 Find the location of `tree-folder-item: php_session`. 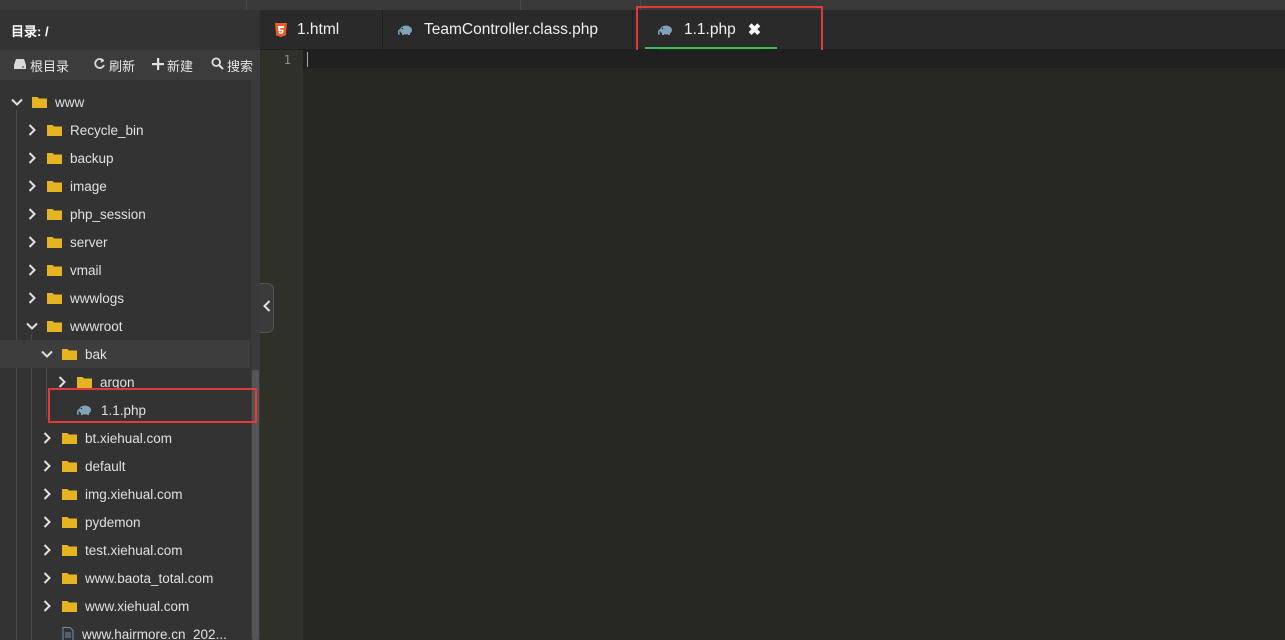

tree-folder-item: php_session is located at coordinates (125, 214).